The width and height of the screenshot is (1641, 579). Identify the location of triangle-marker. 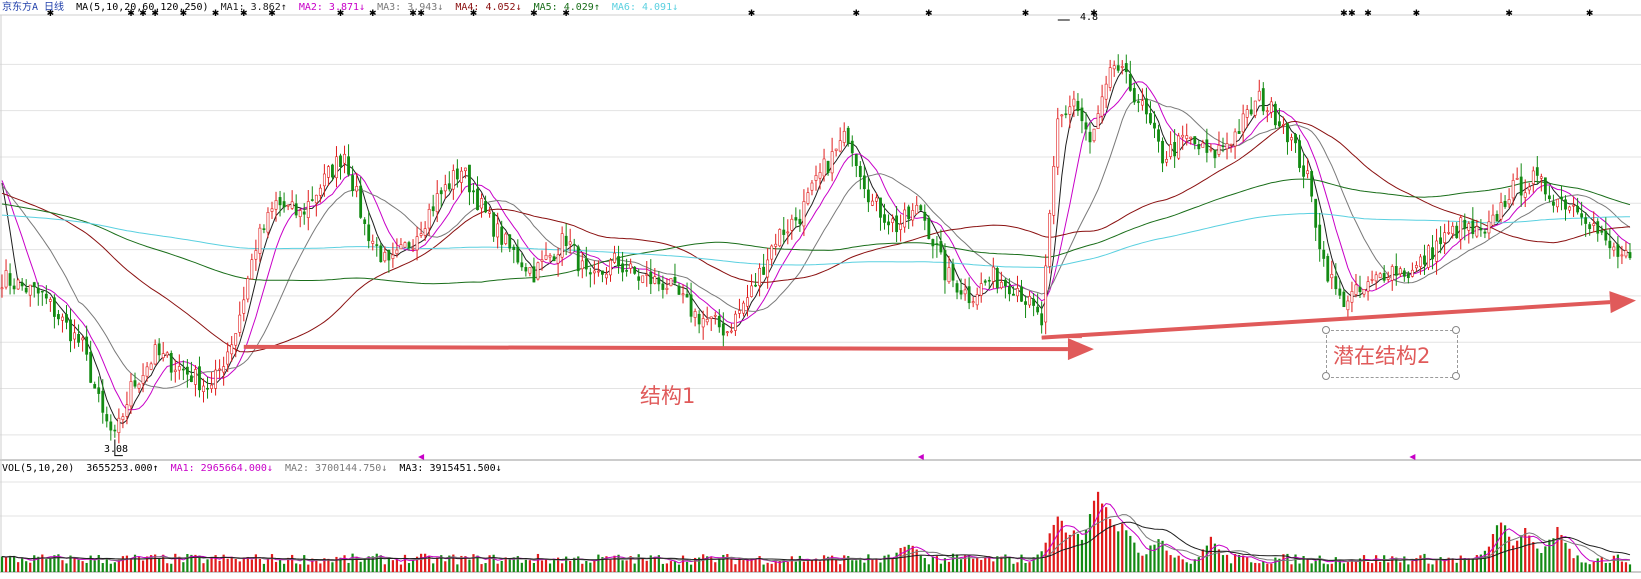
(421, 457).